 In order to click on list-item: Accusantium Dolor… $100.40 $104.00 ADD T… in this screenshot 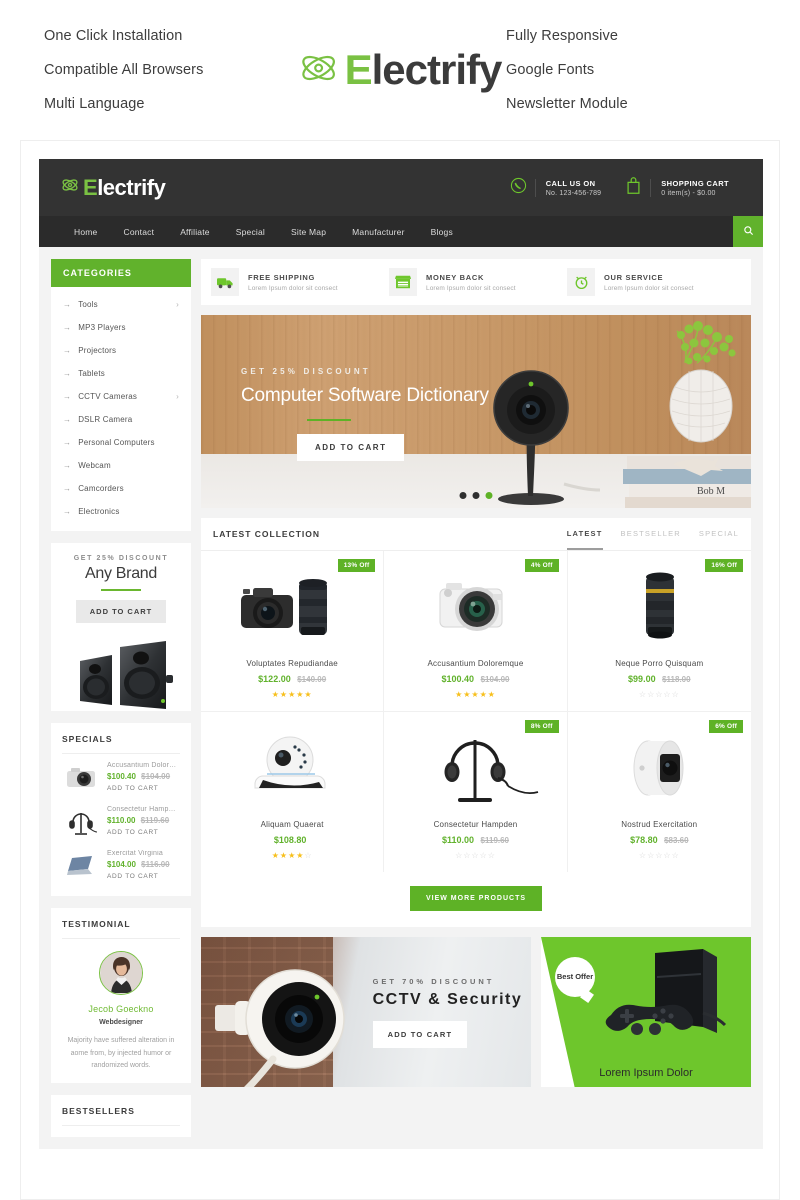, I will do `click(121, 776)`.